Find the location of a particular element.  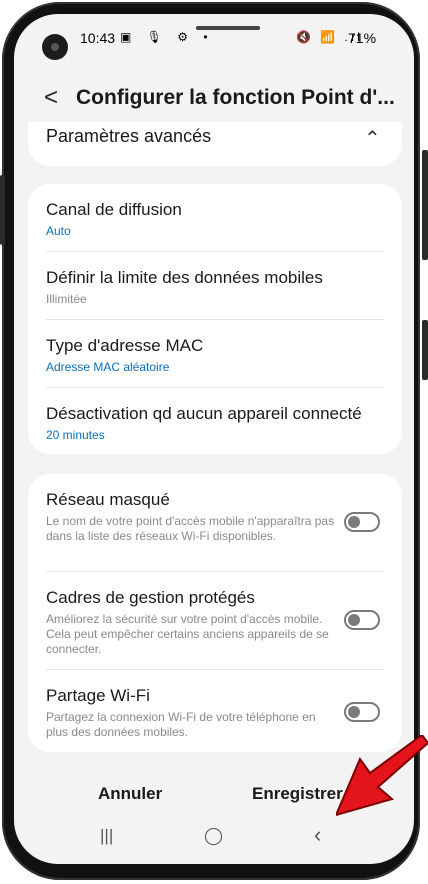

setting-title: Canal de diffusion is located at coordinates (114, 209).